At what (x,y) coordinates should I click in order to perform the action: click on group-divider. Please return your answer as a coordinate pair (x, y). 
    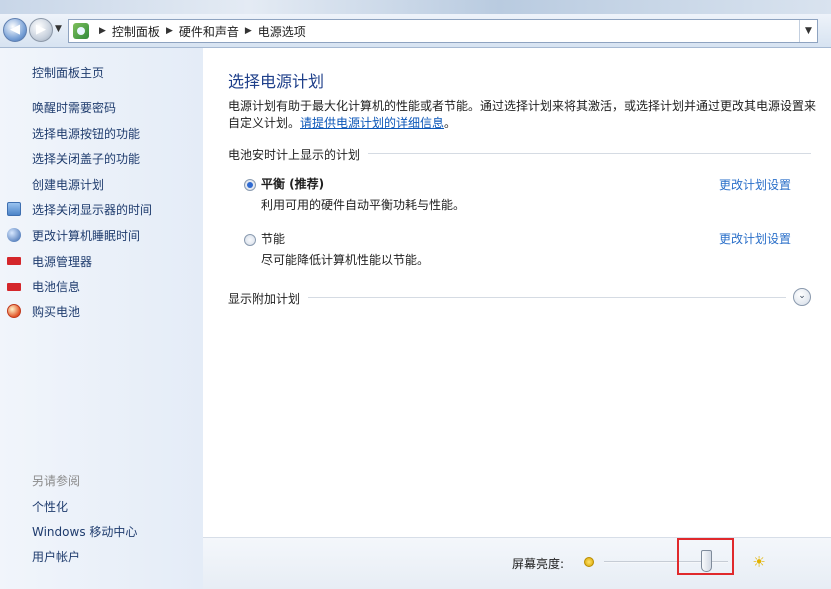
    Looking at the image, I should click on (507, 297).